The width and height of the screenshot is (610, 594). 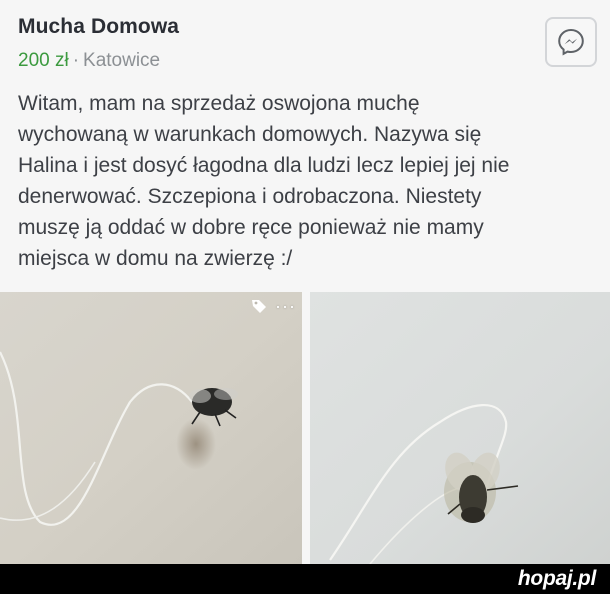 I want to click on listing-price: 200 zł, so click(x=43, y=60).